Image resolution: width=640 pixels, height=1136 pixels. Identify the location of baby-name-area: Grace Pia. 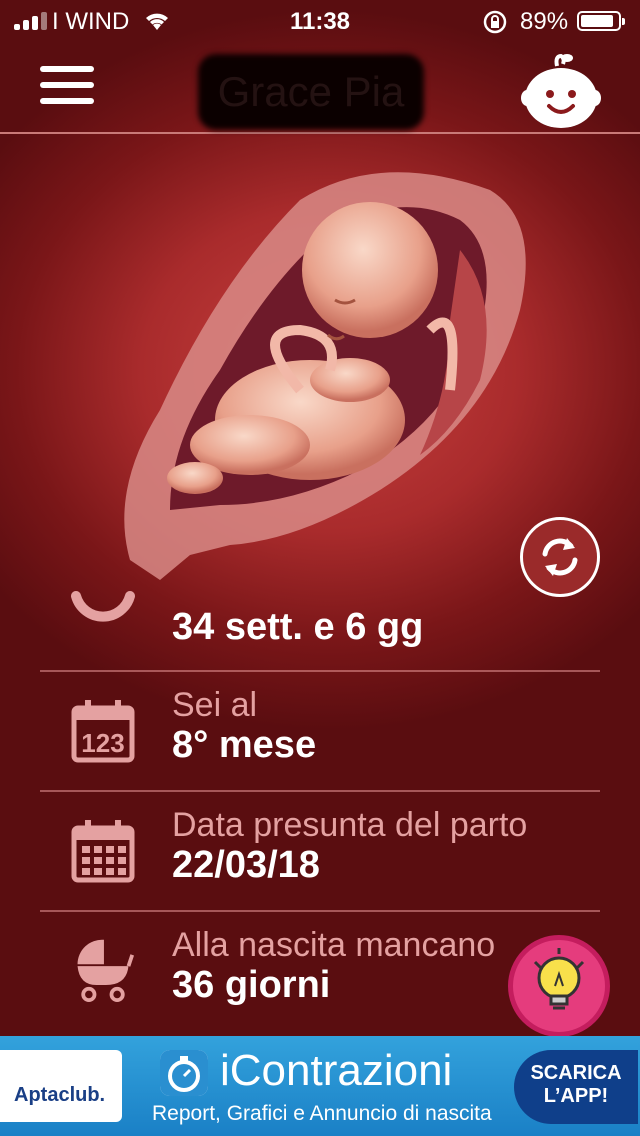
(311, 92).